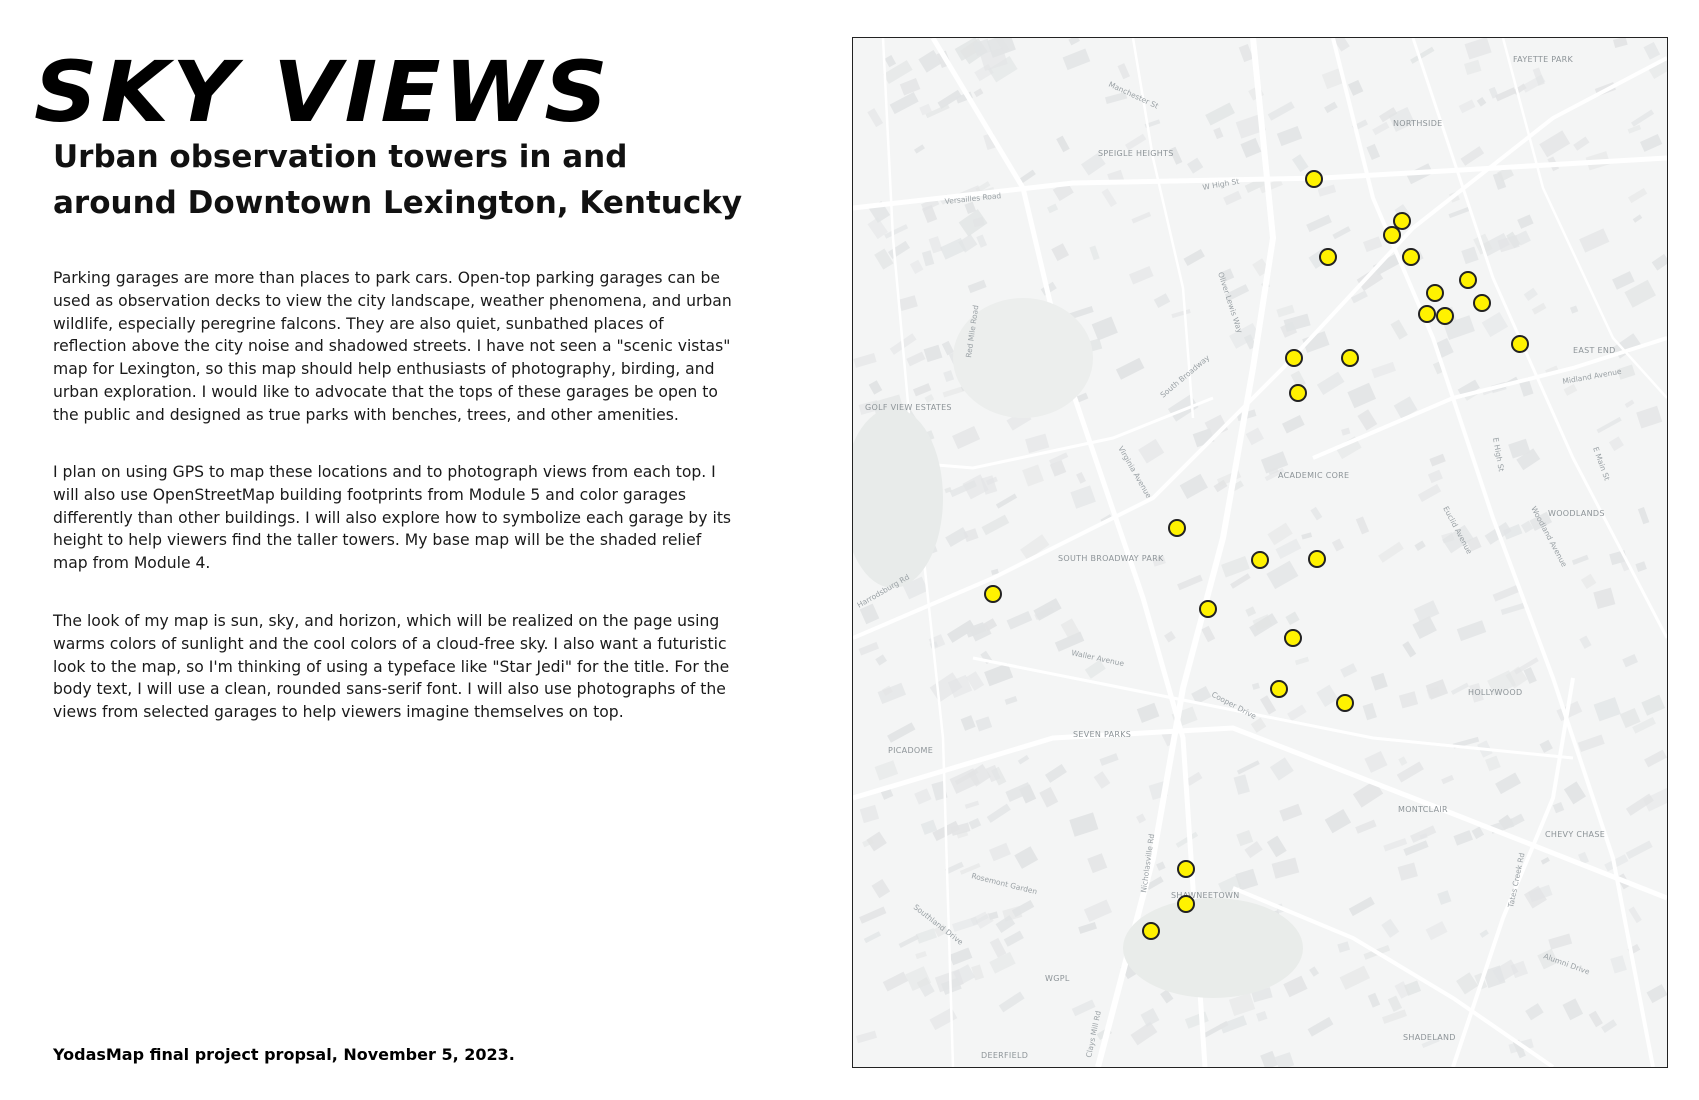 Image resolution: width=1699 pixels, height=1100 pixels. What do you see at coordinates (1102, 734) in the screenshot?
I see `label-seven-parks: SEVEN PARKS` at bounding box center [1102, 734].